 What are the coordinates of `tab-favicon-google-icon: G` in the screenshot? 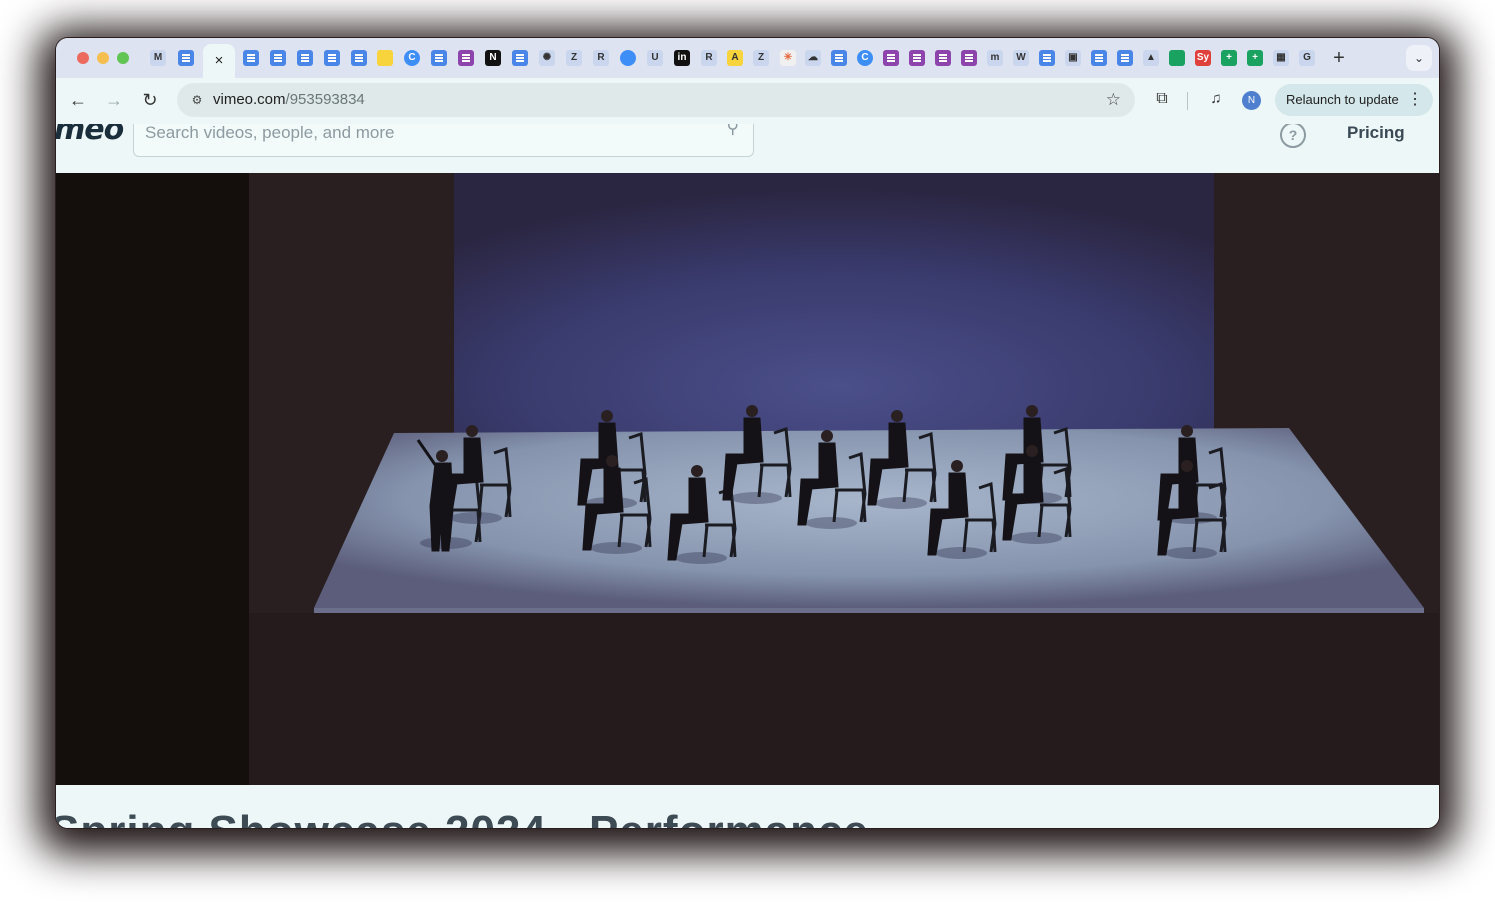 It's located at (1307, 58).